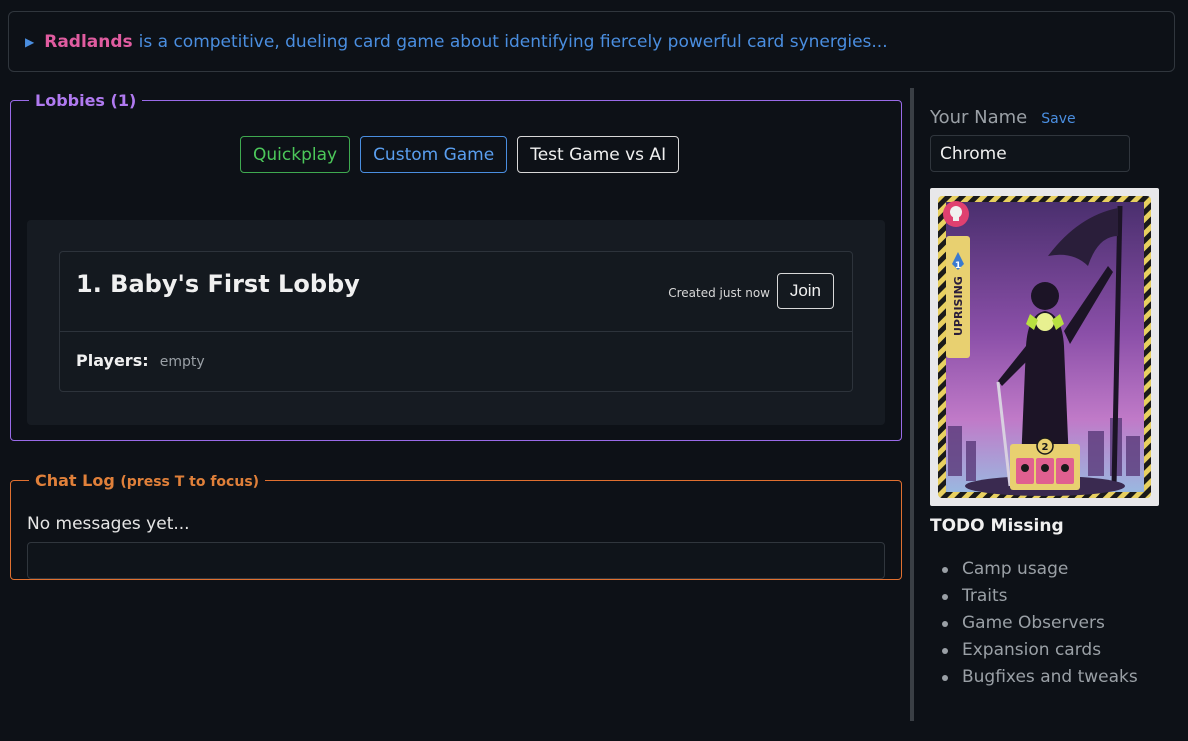  What do you see at coordinates (112, 360) in the screenshot?
I see `players-label: Players:` at bounding box center [112, 360].